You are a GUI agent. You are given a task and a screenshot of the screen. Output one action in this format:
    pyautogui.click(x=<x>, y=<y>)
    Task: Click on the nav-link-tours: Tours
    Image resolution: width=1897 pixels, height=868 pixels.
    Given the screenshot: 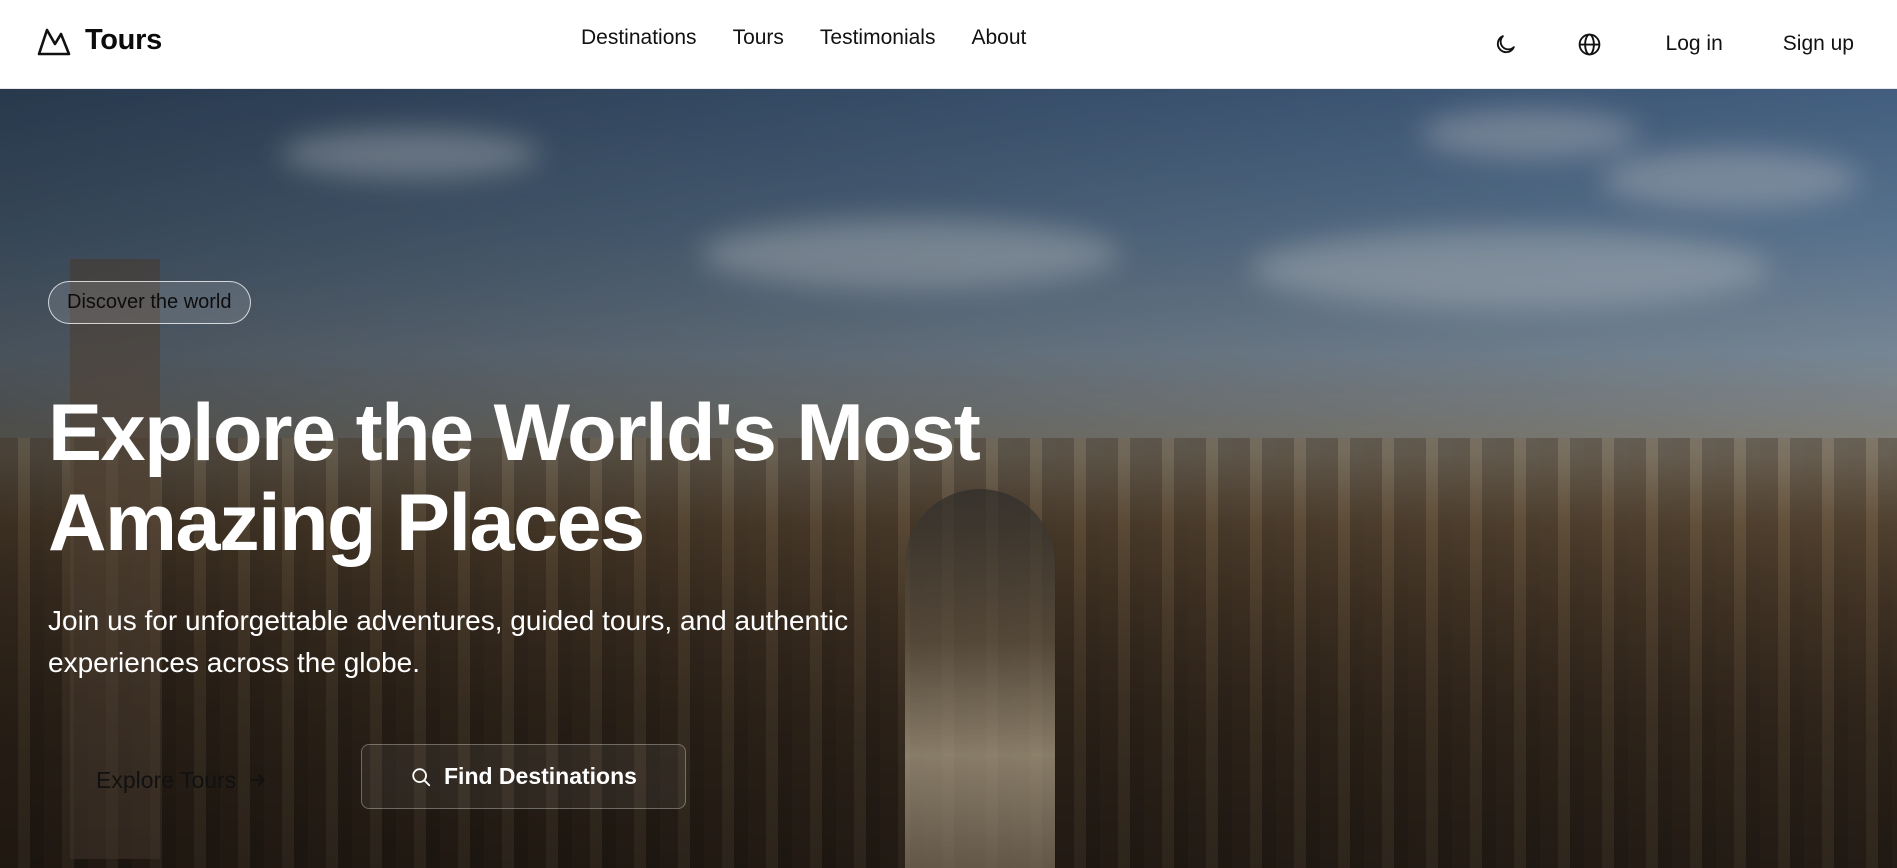 What is the action you would take?
    pyautogui.click(x=758, y=38)
    